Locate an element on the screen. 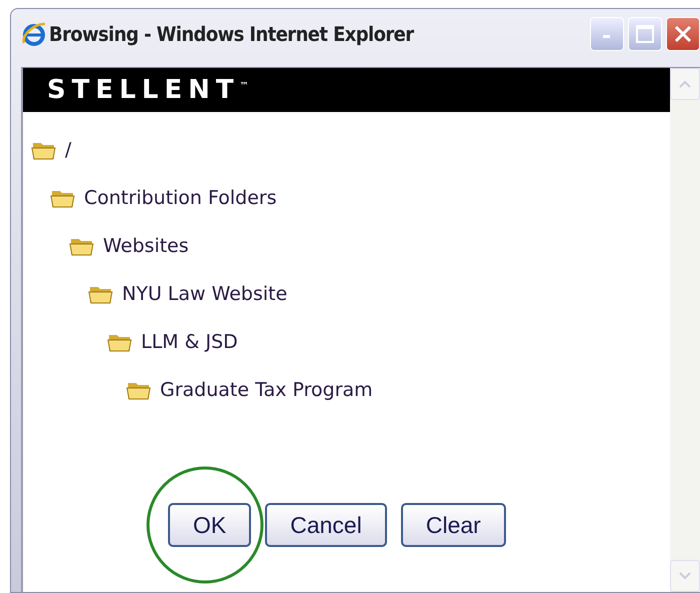 The image size is (700, 593). close-button is located at coordinates (683, 34).